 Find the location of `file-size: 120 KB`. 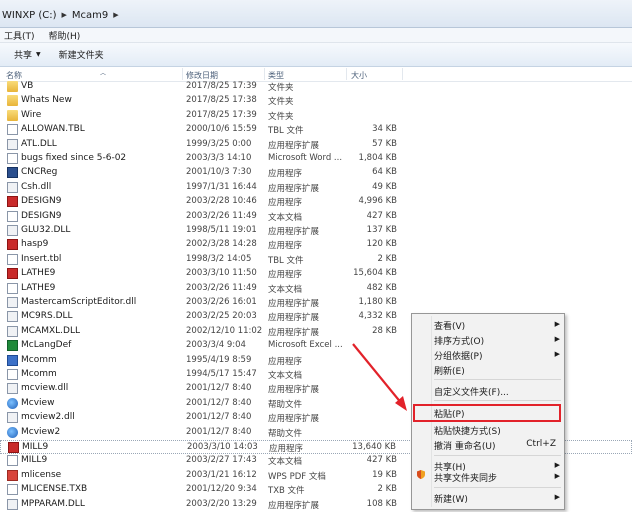

file-size: 120 KB is located at coordinates (381, 244).